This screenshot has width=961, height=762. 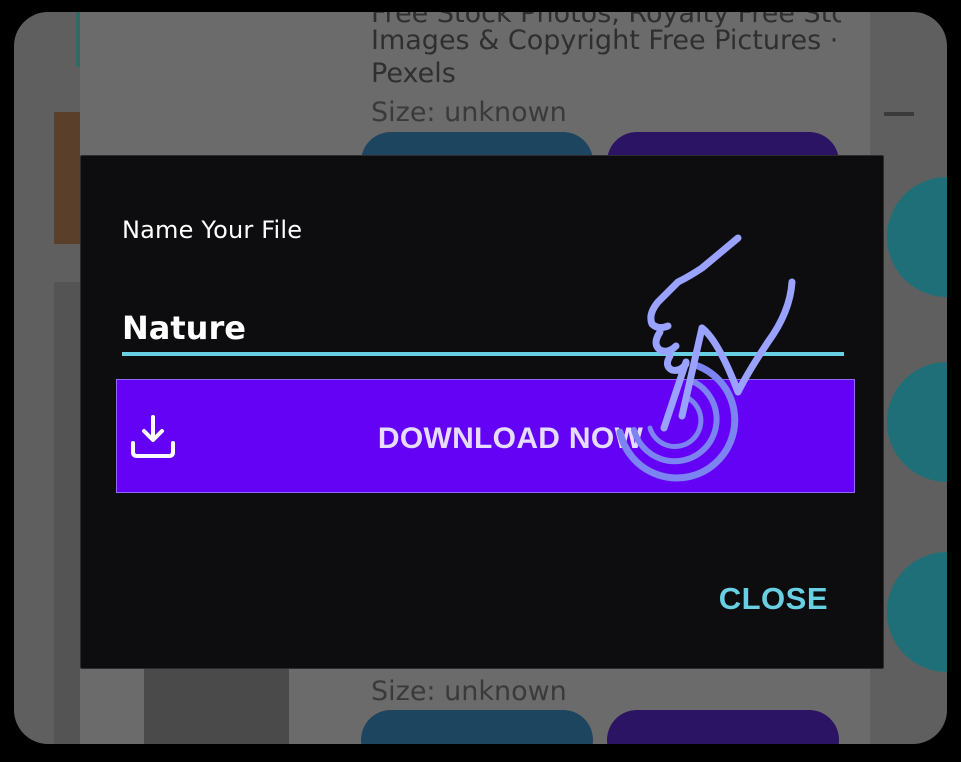 I want to click on result-title-line-3: Pexels, so click(x=413, y=73).